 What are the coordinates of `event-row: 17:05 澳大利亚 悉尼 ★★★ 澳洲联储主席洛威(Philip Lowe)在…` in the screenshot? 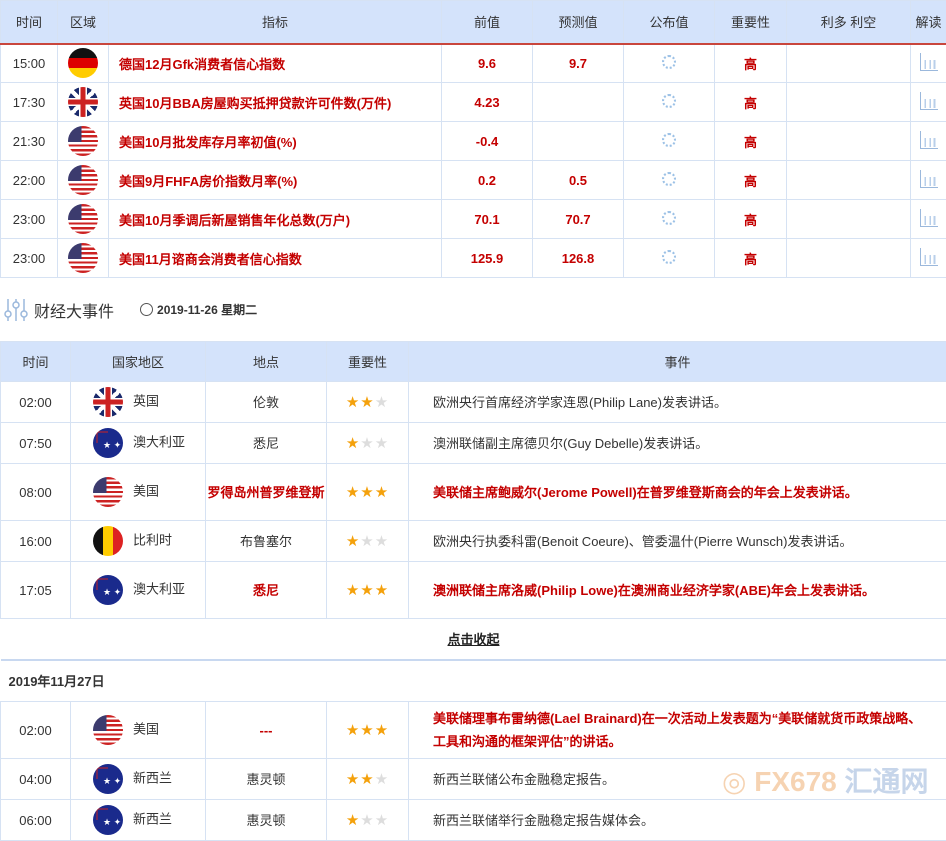 It's located at (473, 590).